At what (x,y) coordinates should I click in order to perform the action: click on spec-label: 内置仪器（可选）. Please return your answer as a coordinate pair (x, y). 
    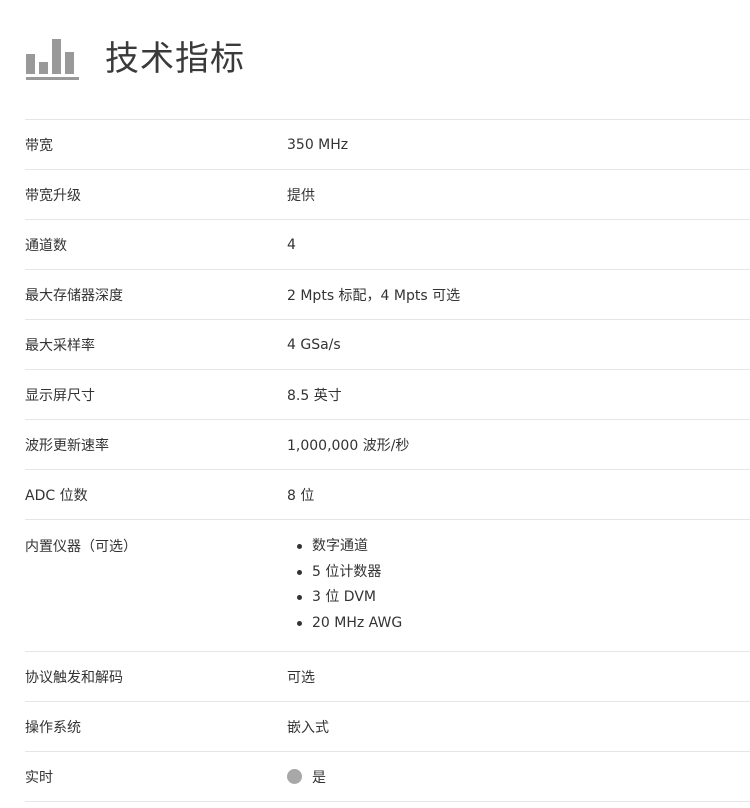
    Looking at the image, I should click on (81, 547).